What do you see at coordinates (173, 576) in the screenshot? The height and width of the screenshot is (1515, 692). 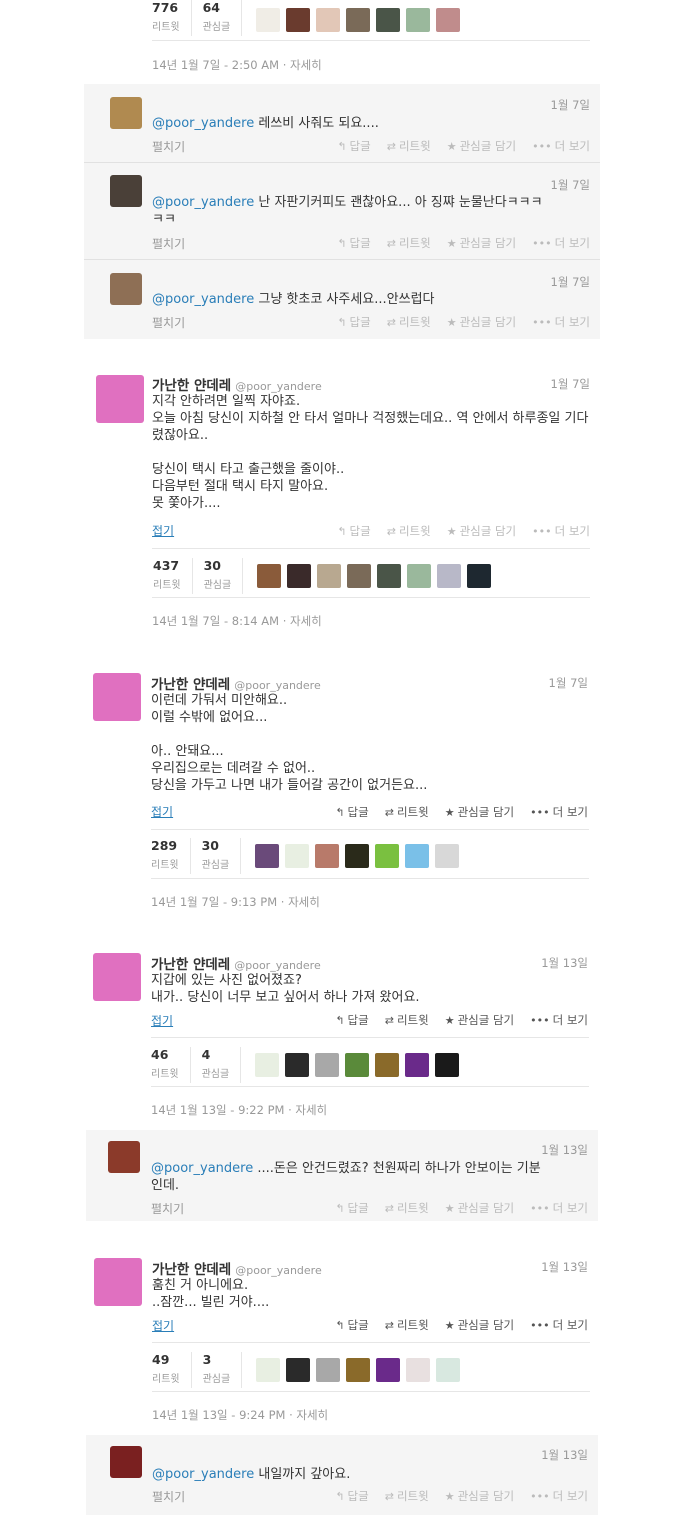 I see `retweet-count: 437 리트윗` at bounding box center [173, 576].